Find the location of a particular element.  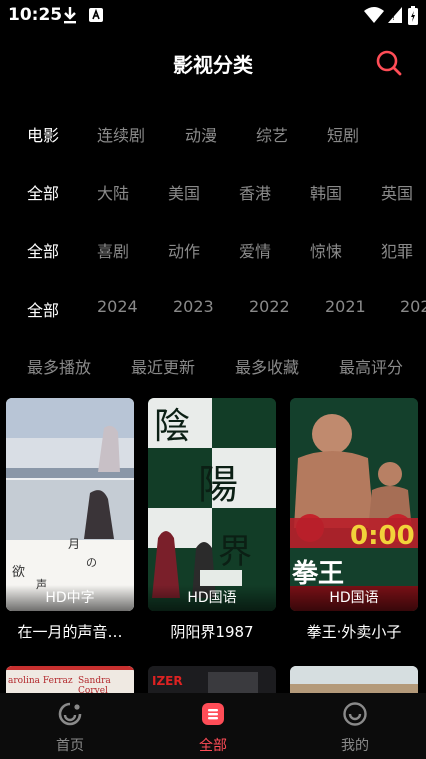

sort-latest-update: 最近更新 is located at coordinates (163, 366).